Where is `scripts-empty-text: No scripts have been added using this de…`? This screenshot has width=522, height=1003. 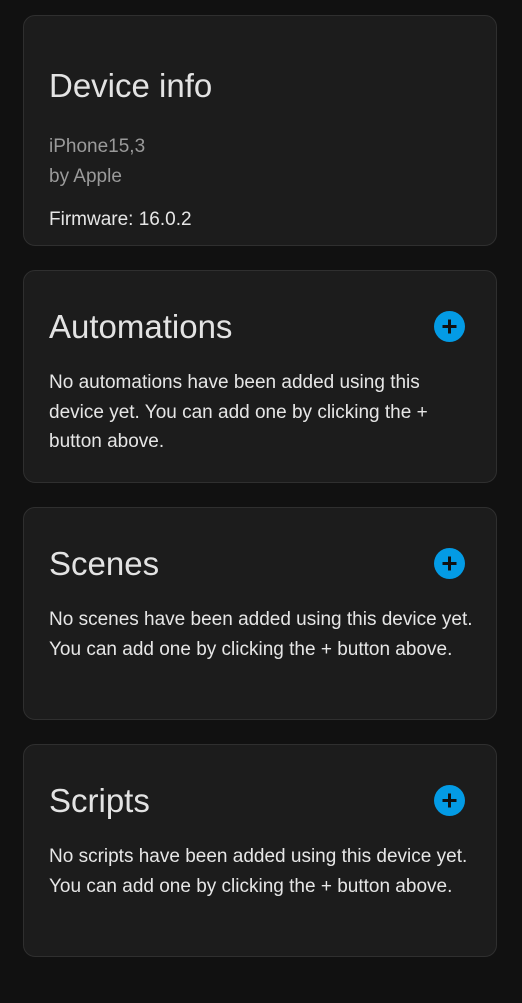
scripts-empty-text: No scripts have been added using this de… is located at coordinates (258, 871).